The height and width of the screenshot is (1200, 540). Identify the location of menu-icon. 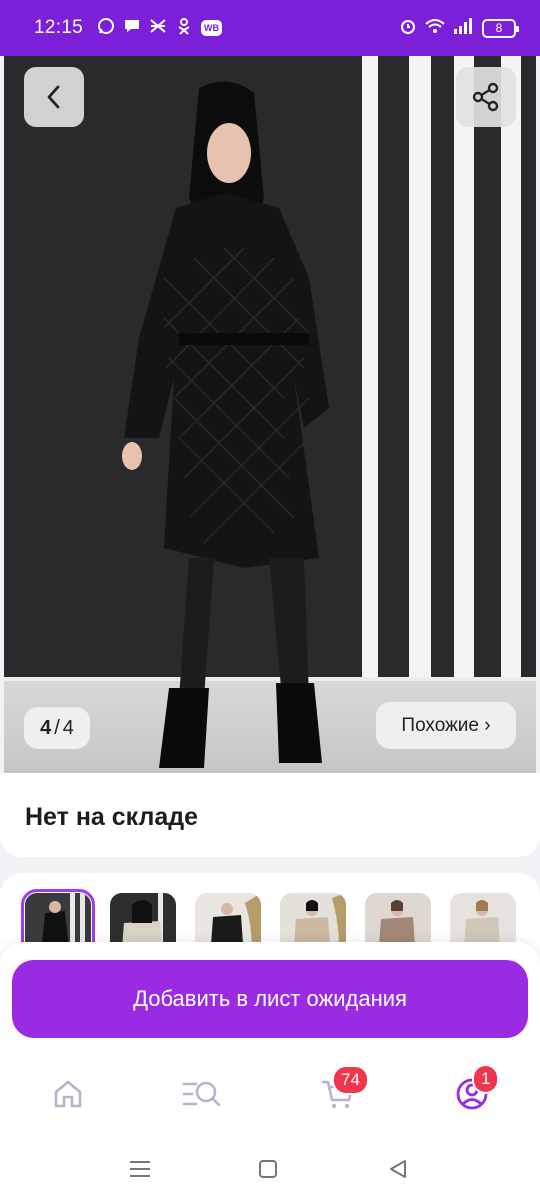
(140, 1169).